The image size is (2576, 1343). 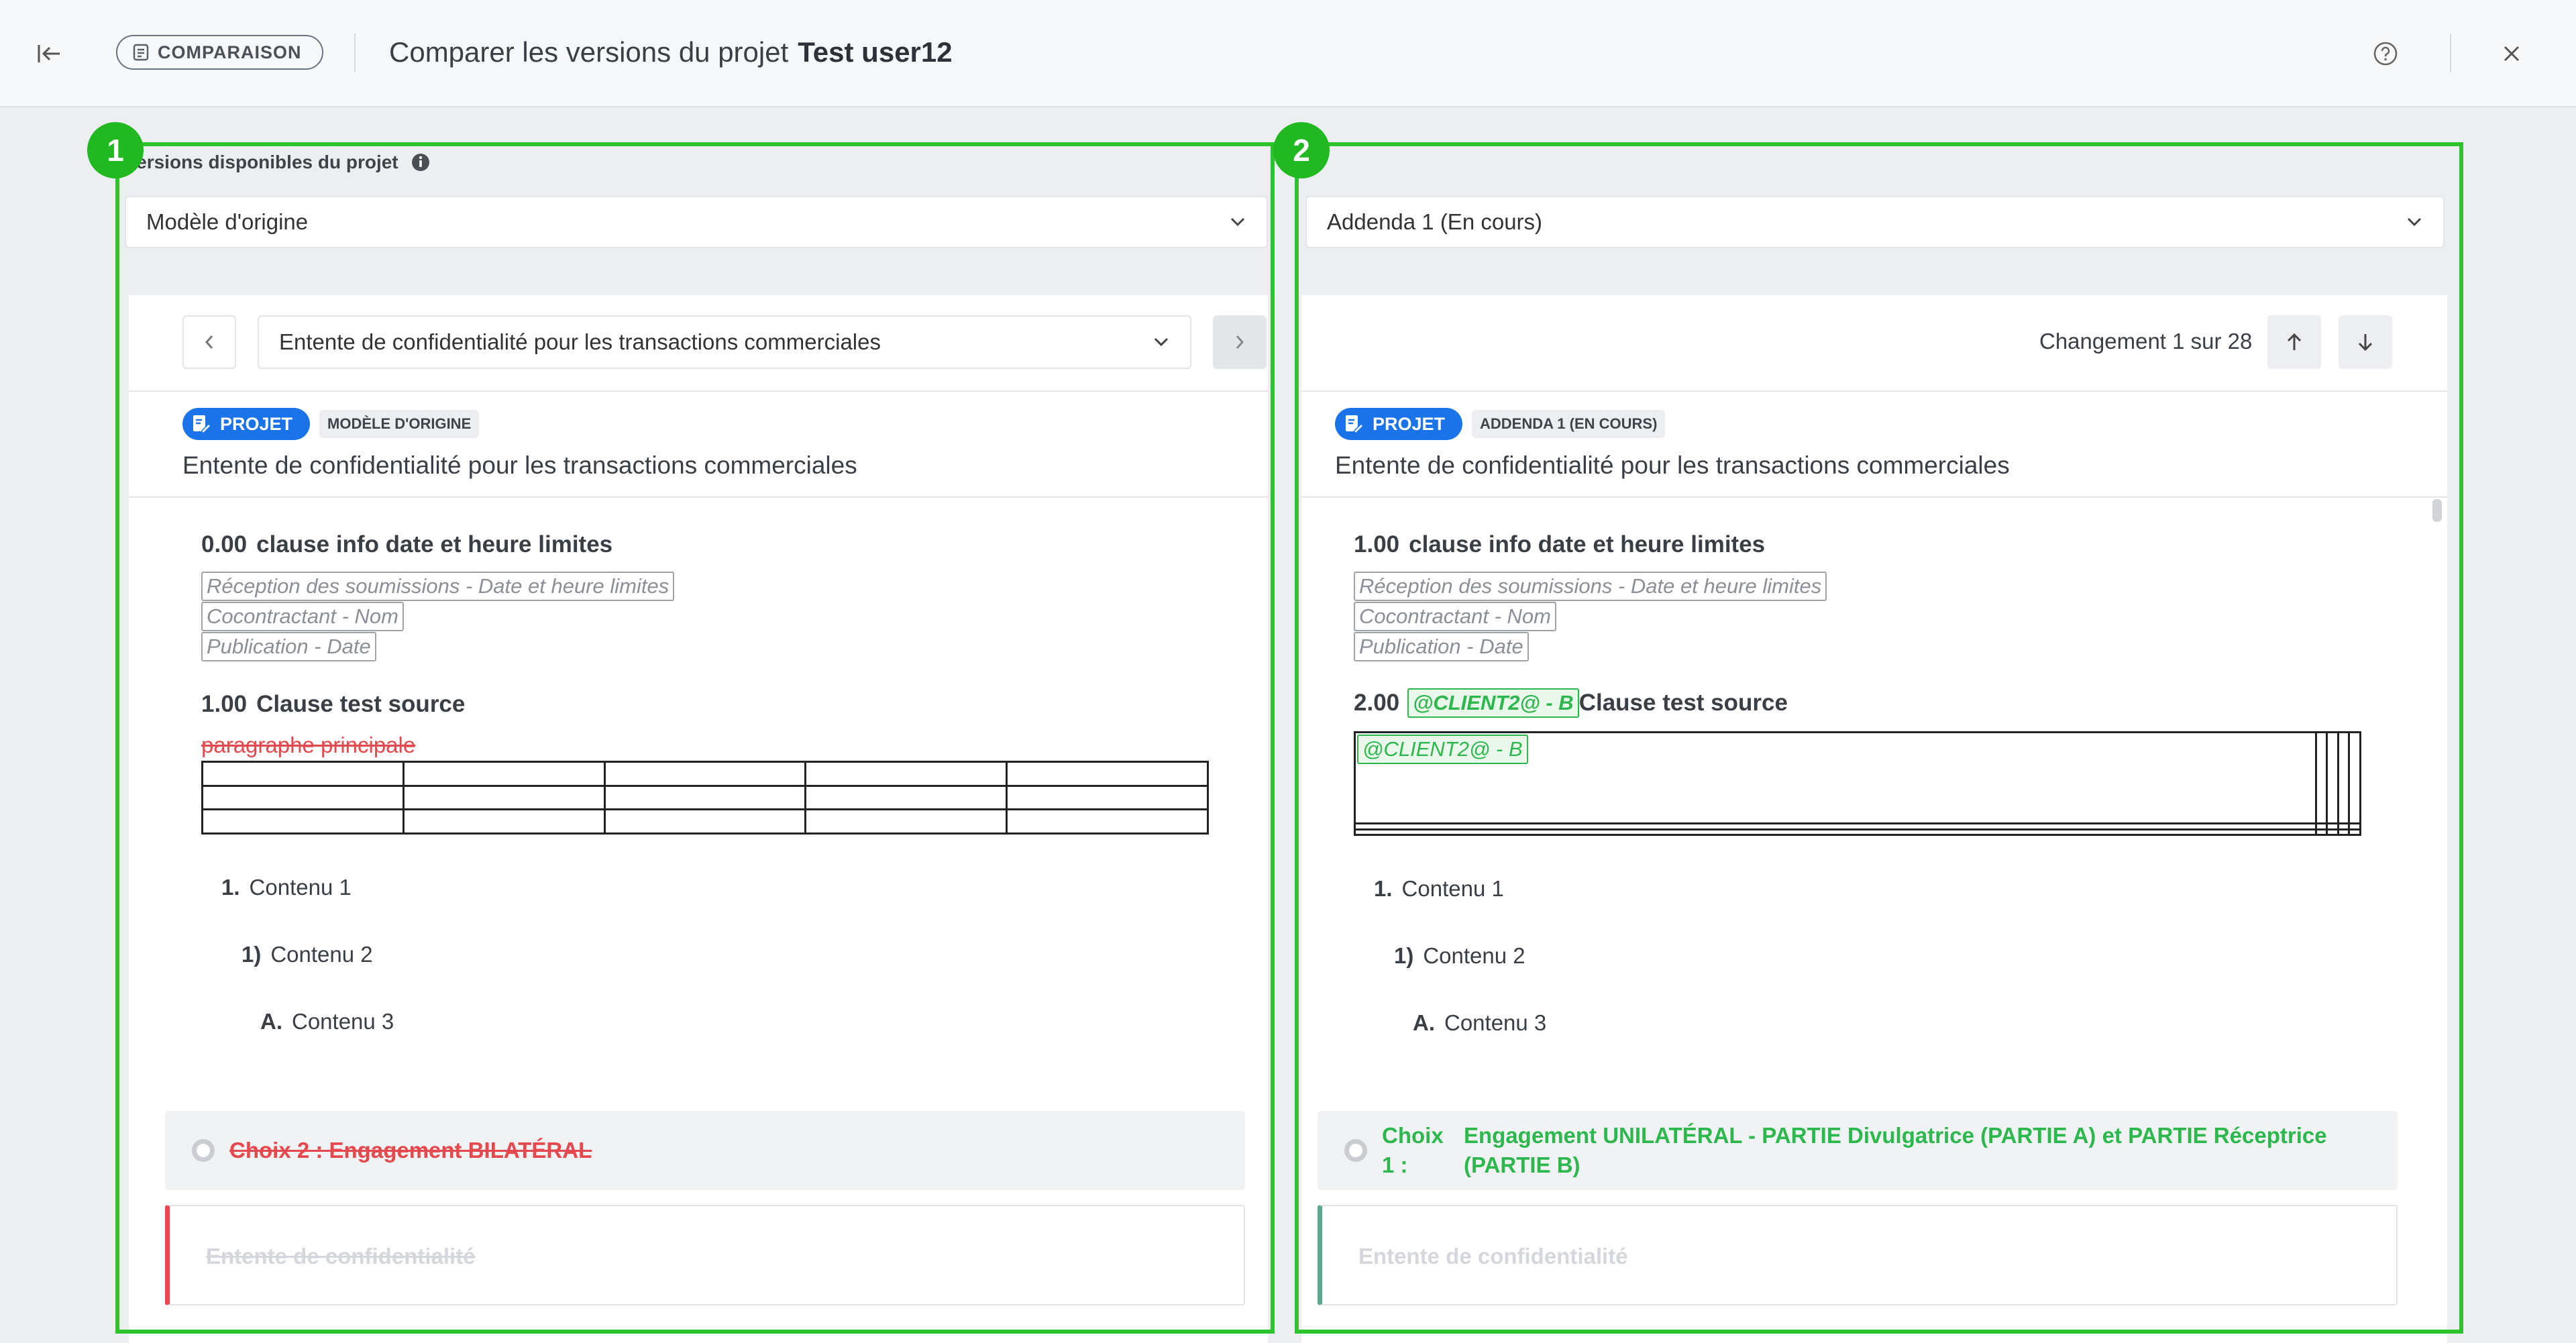 I want to click on project-name: Test user12, so click(x=875, y=52).